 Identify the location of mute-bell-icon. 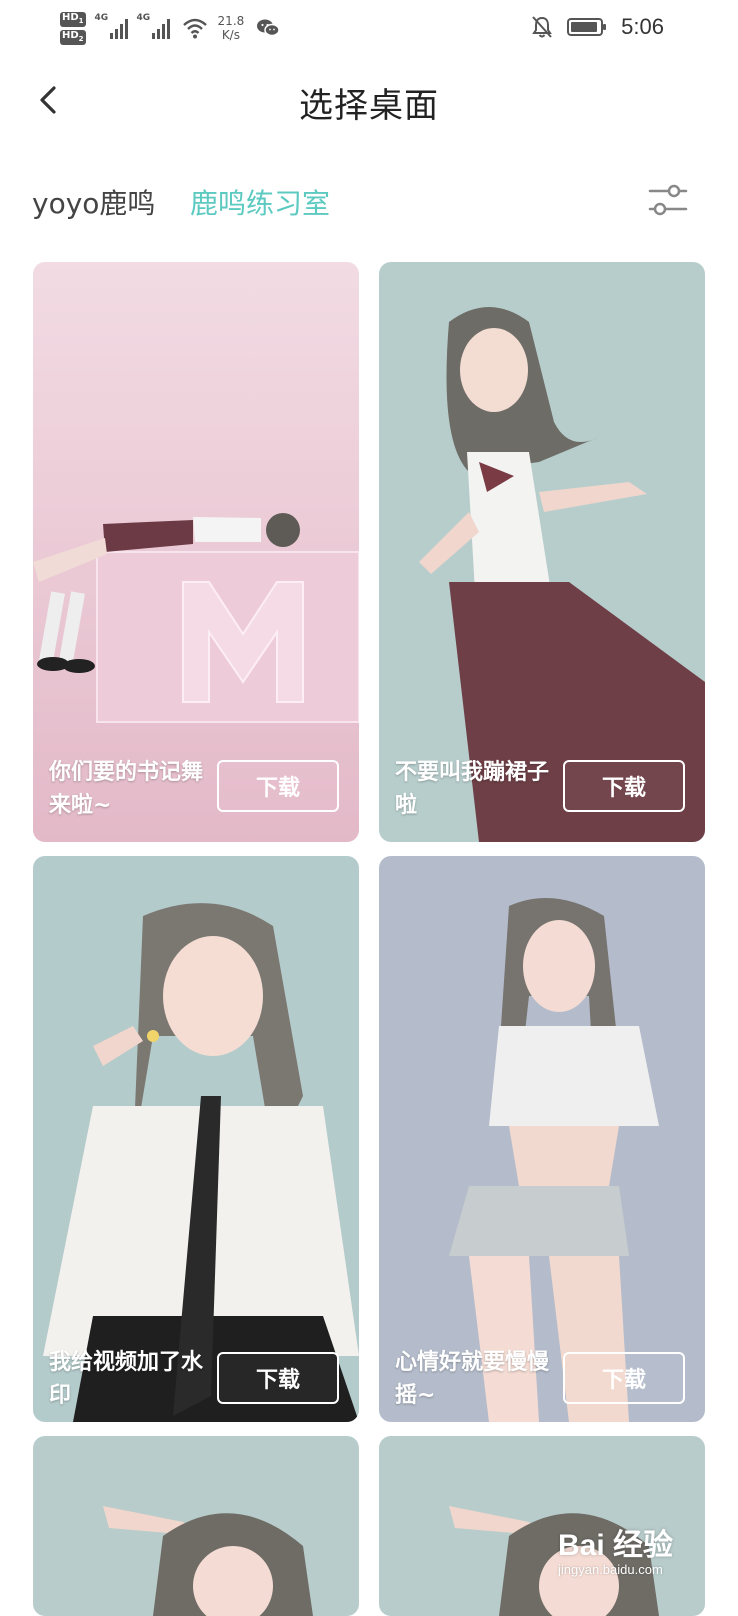
(542, 27).